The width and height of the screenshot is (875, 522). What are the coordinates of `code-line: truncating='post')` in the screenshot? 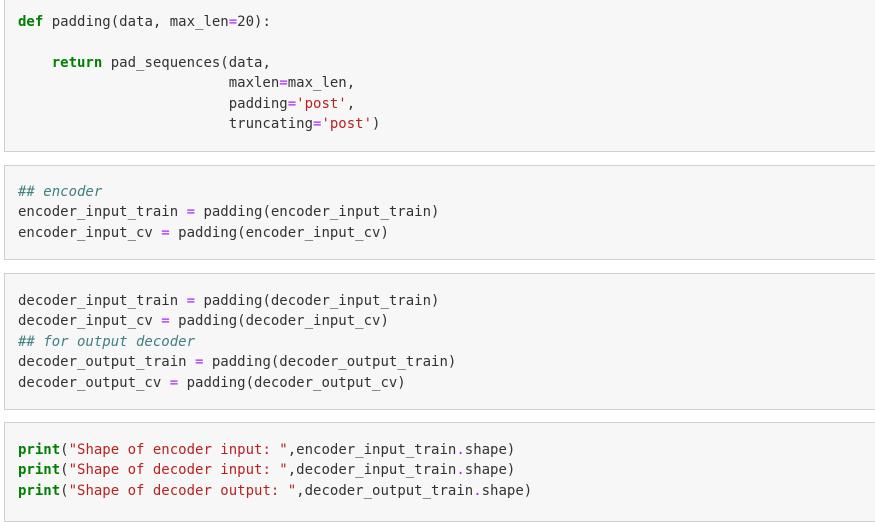 It's located at (199, 124).